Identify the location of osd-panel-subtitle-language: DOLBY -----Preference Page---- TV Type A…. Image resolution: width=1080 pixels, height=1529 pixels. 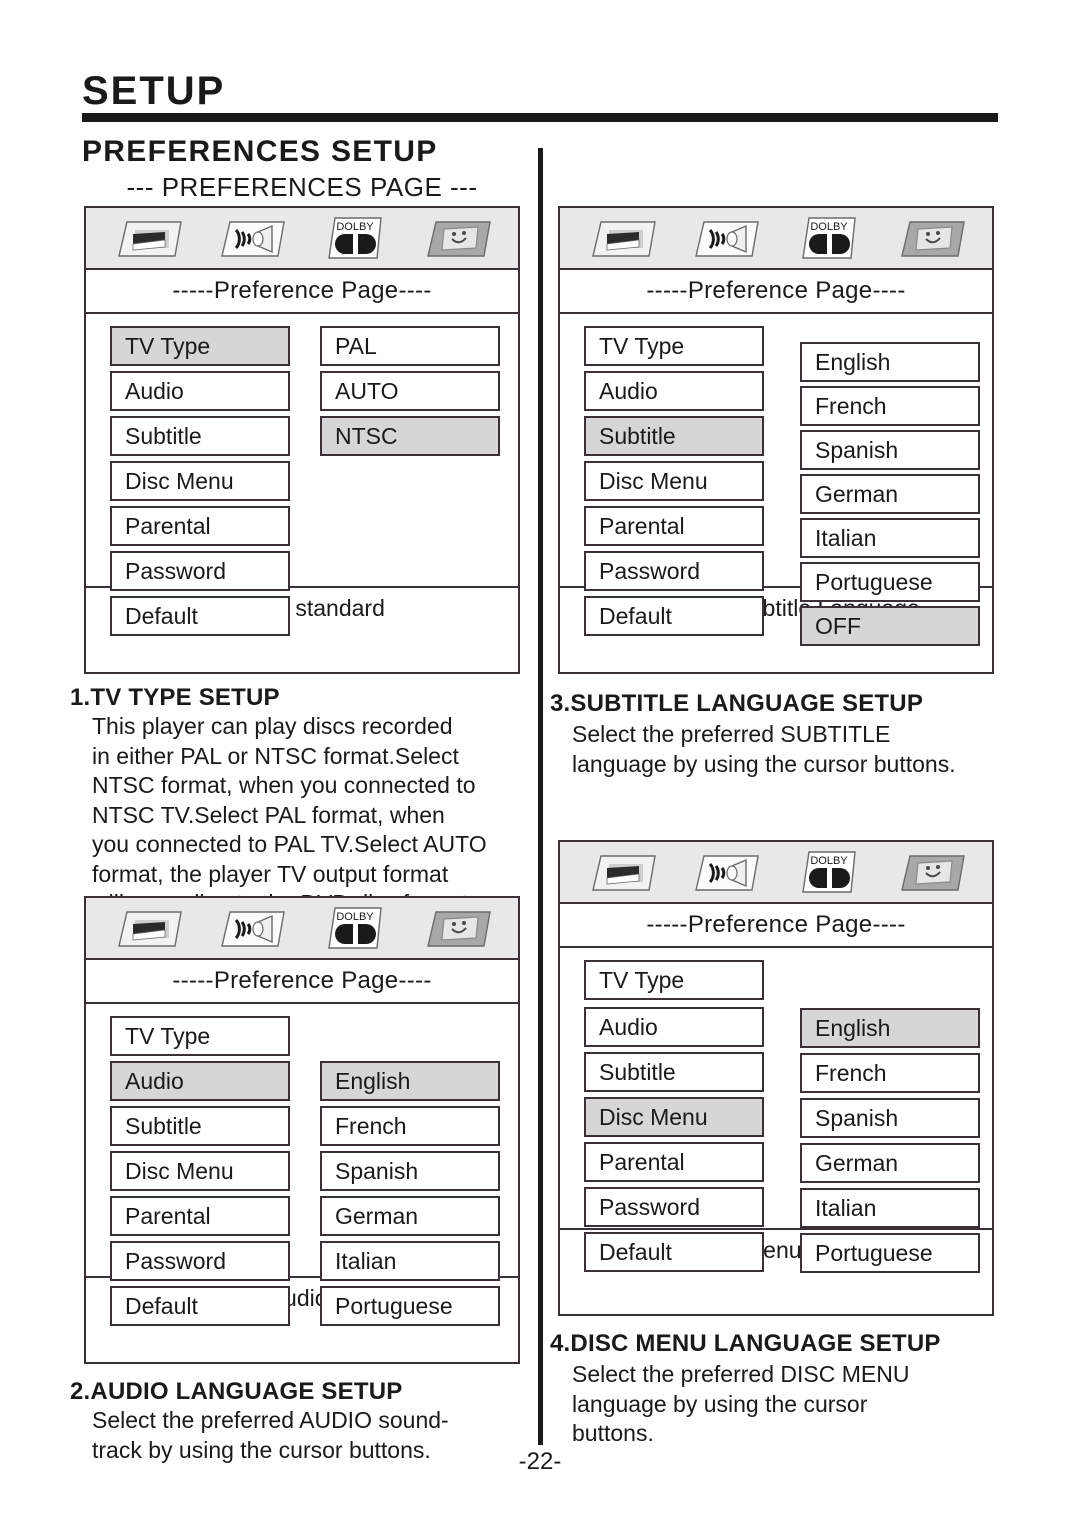
(776, 440).